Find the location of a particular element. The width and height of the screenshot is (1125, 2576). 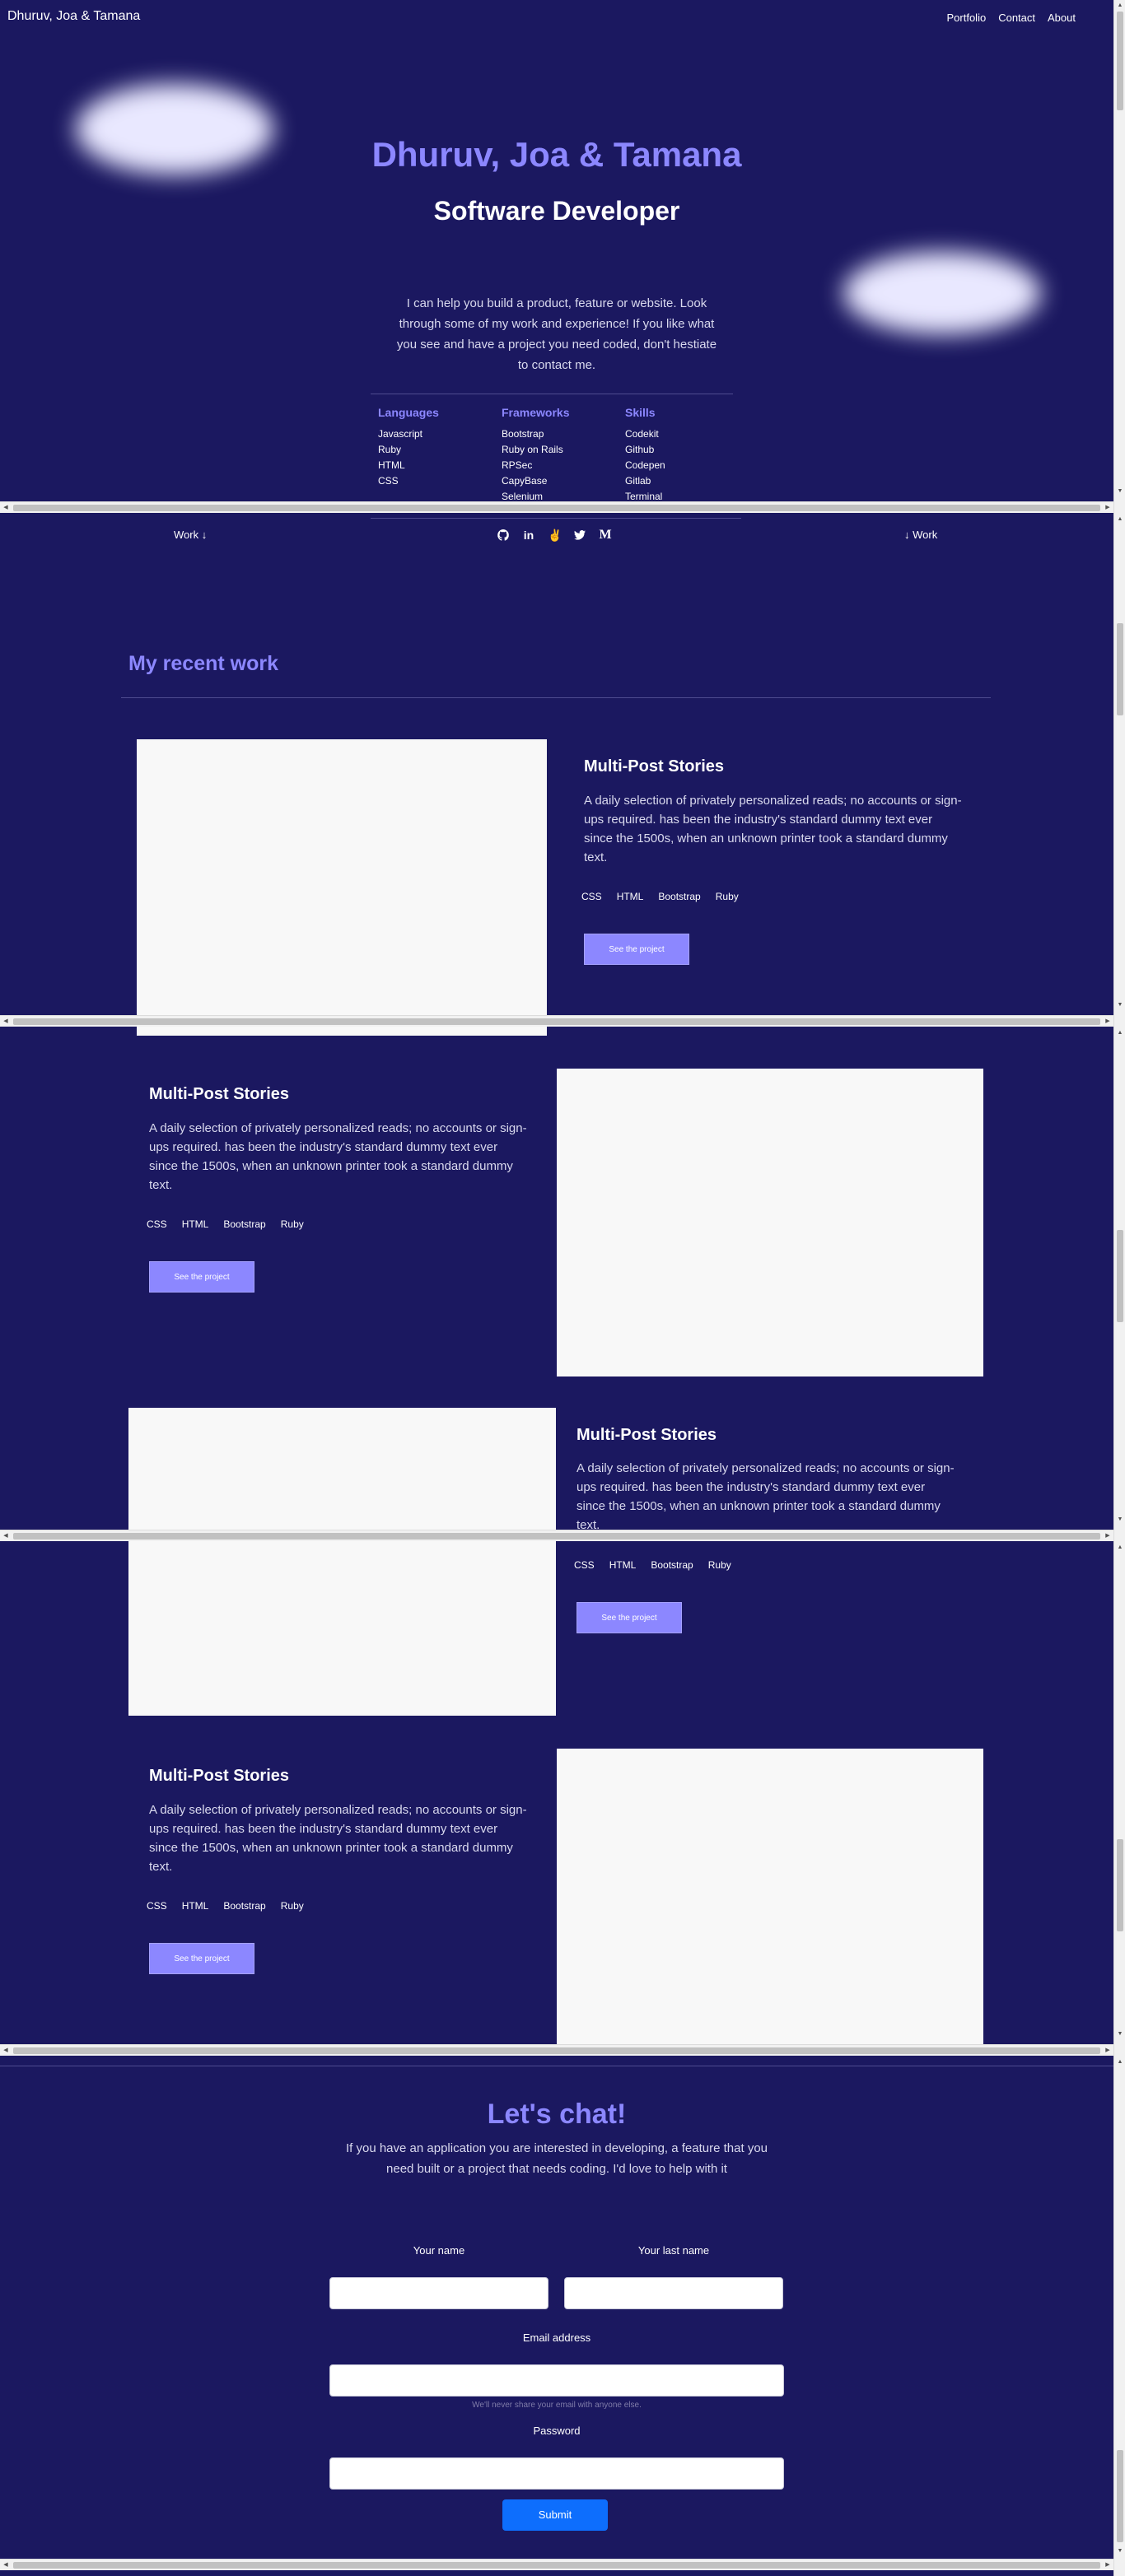

tech-skills-title: Skills is located at coordinates (640, 412).